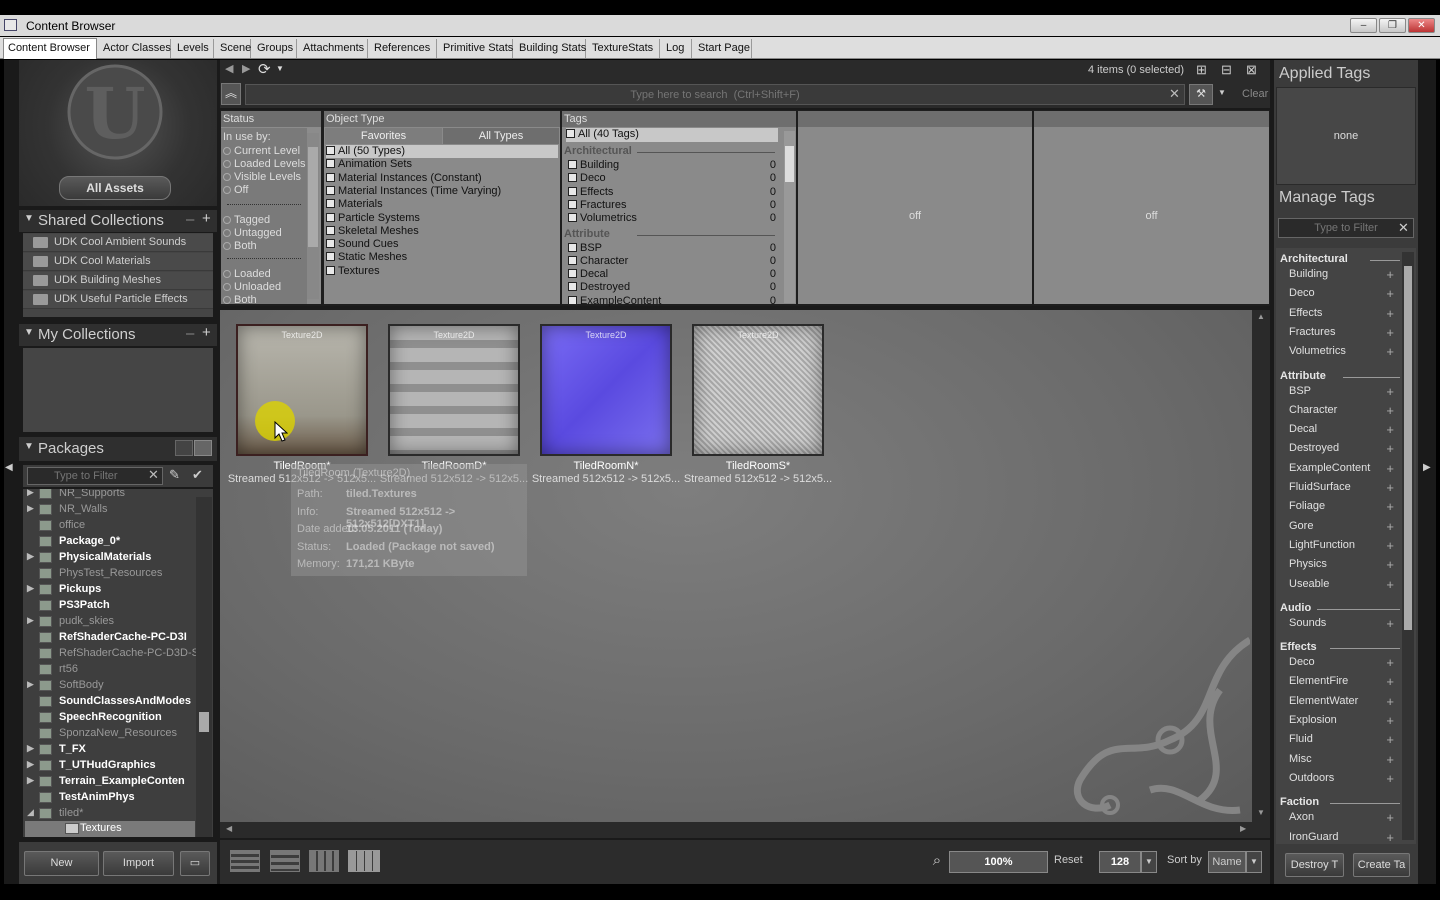 This screenshot has height=900, width=1440. What do you see at coordinates (1226, 70) in the screenshot?
I see `pop-out-icon: ⊟` at bounding box center [1226, 70].